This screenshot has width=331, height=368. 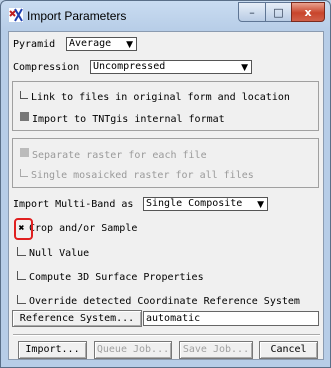 What do you see at coordinates (59, 253) in the screenshot?
I see `null-value-label: Null Value` at bounding box center [59, 253].